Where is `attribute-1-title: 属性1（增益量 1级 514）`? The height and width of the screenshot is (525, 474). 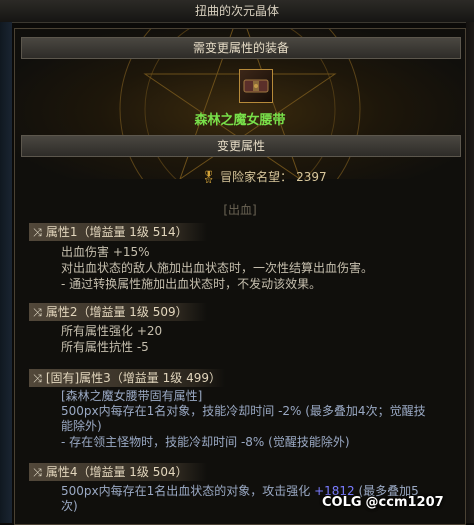 attribute-1-title: 属性1（增益量 1级 514） is located at coordinates (116, 232).